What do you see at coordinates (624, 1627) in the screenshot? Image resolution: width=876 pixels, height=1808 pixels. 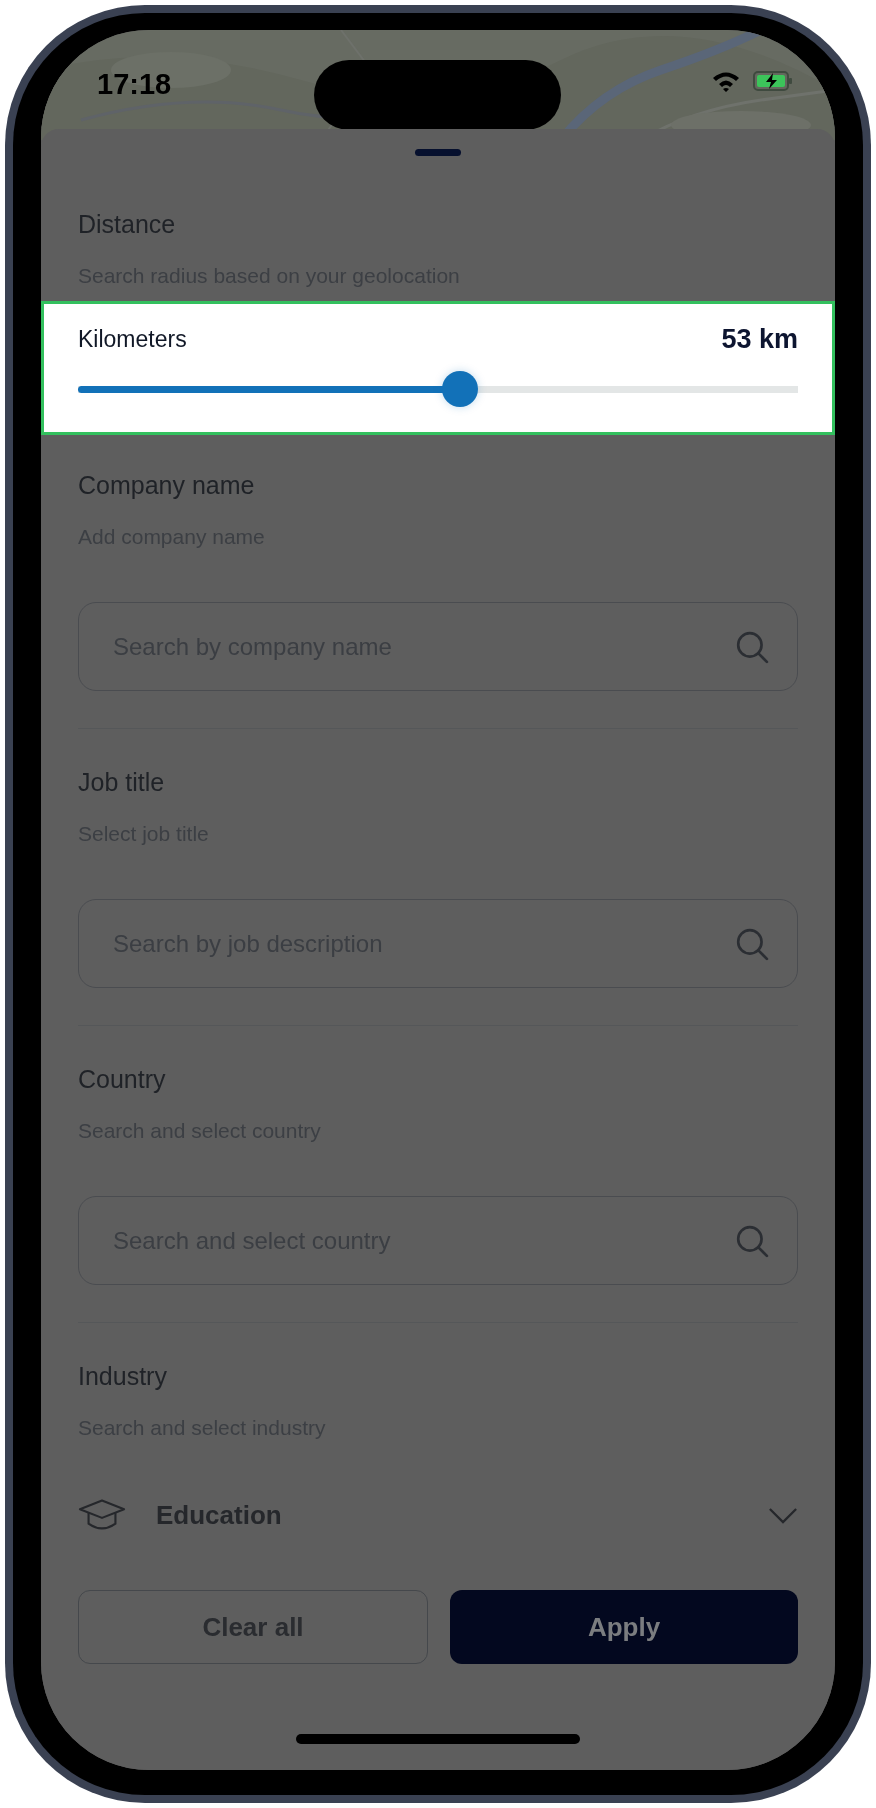 I see `apply-button: Apply` at bounding box center [624, 1627].